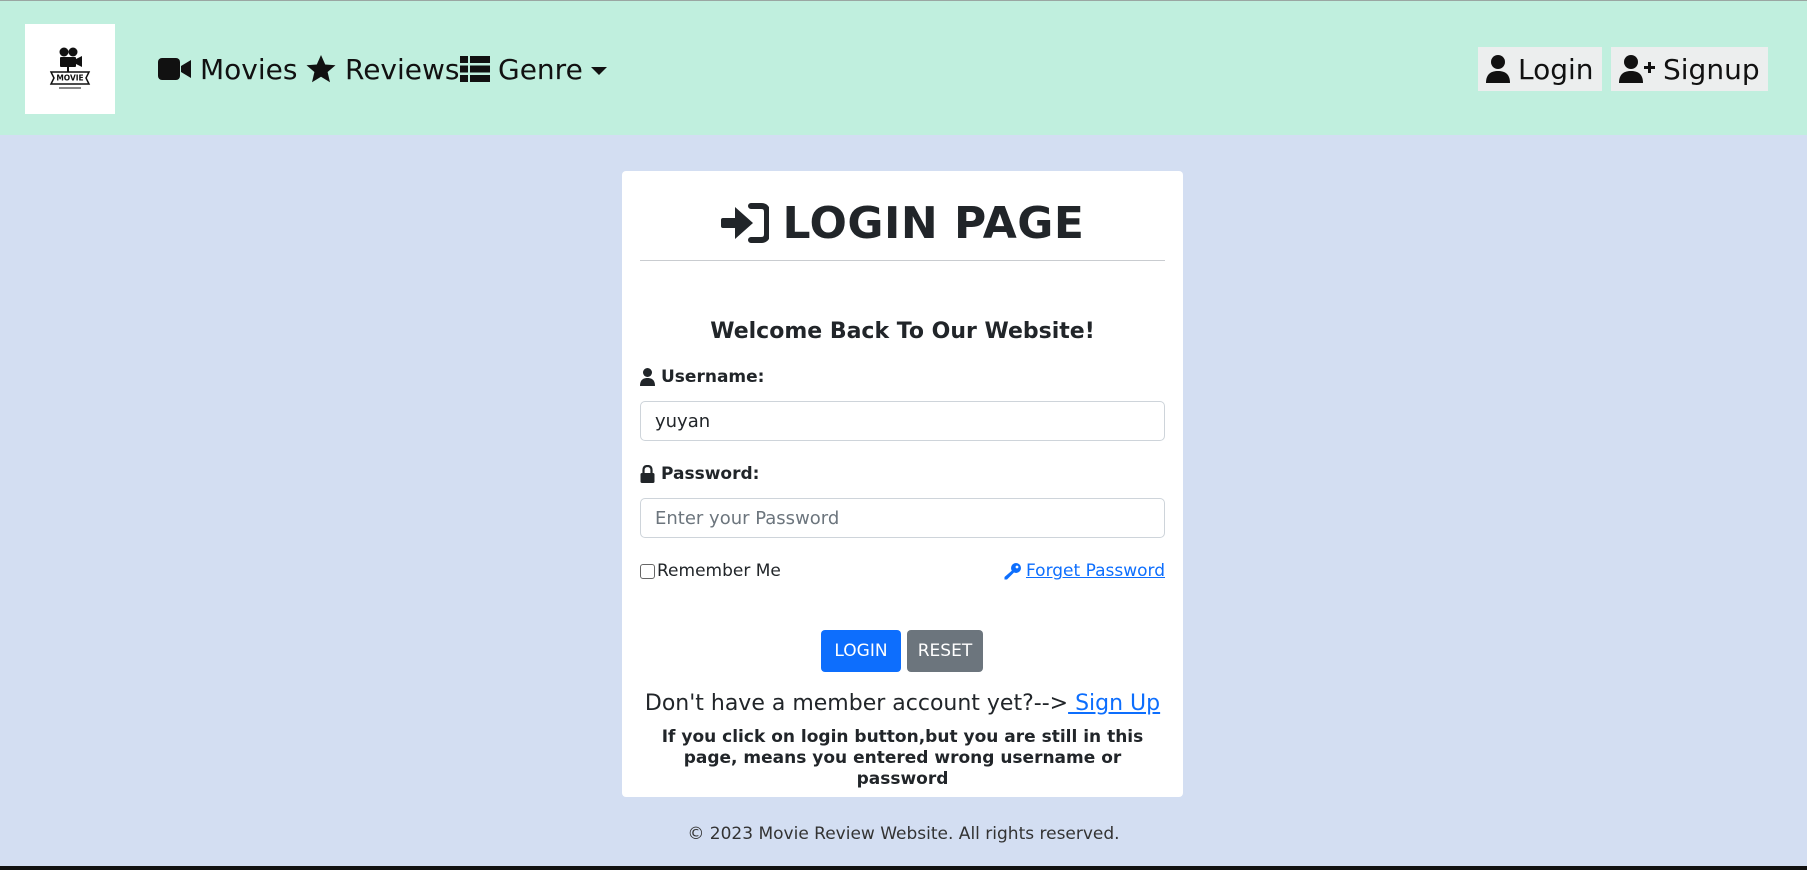 This screenshot has width=1807, height=870. Describe the element at coordinates (902, 331) in the screenshot. I see `welcome-heading: Welcome Back To Our Website!` at that location.